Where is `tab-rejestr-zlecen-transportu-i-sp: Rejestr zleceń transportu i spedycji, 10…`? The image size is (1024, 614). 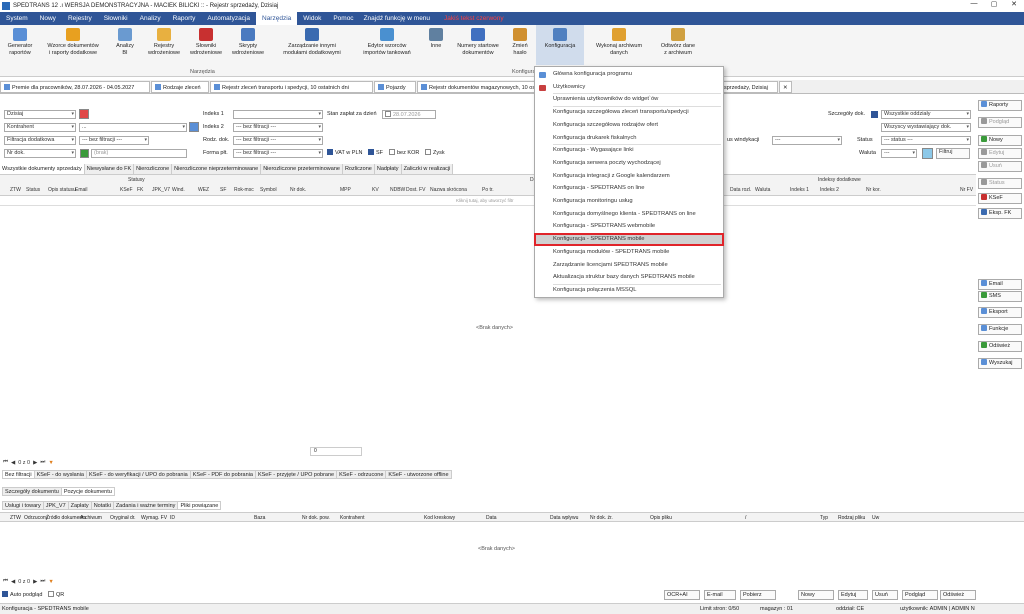 tab-rejestr-zlecen-transportu-i-sp: Rejestr zleceń transportu i spedycji, 10… is located at coordinates (291, 86).